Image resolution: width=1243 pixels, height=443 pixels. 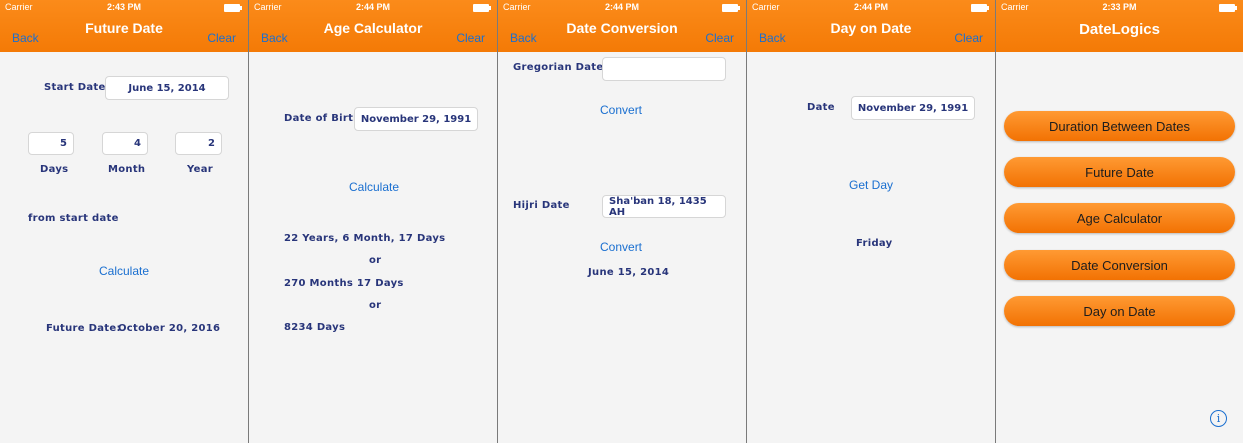 What do you see at coordinates (125, 143) in the screenshot?
I see `month-field: 4` at bounding box center [125, 143].